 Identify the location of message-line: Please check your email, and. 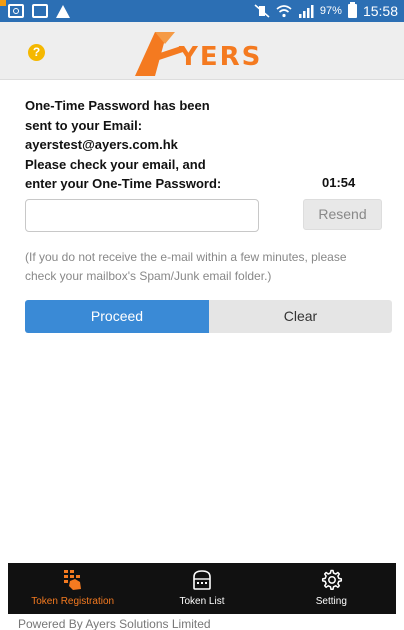
(115, 164).